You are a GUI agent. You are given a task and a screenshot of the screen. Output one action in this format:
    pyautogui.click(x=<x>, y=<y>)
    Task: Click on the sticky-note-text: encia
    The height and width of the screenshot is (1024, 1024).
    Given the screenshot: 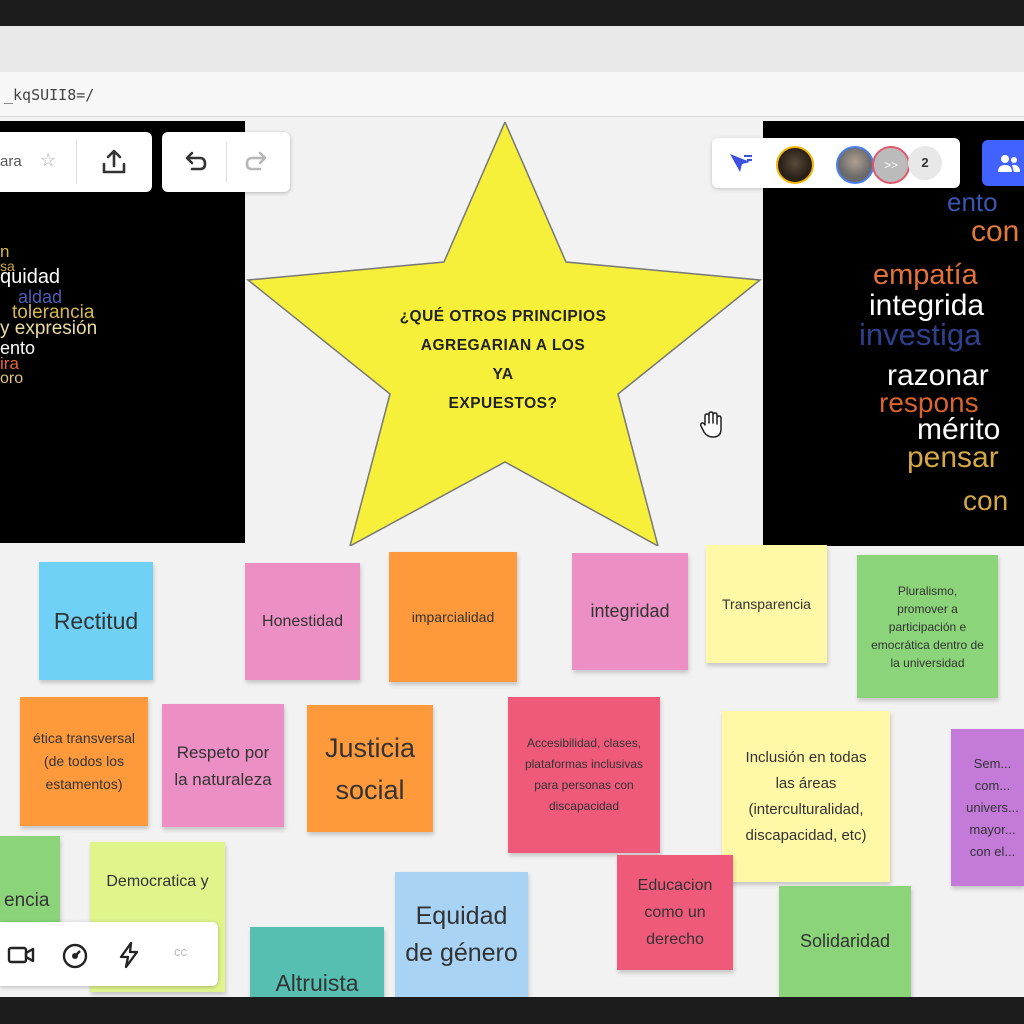 What is the action you would take?
    pyautogui.click(x=27, y=900)
    